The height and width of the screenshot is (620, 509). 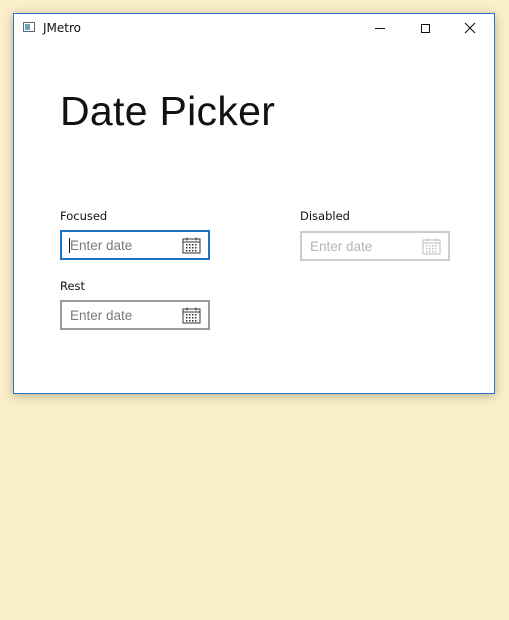 What do you see at coordinates (325, 216) in the screenshot?
I see `disabled-label: Disabled` at bounding box center [325, 216].